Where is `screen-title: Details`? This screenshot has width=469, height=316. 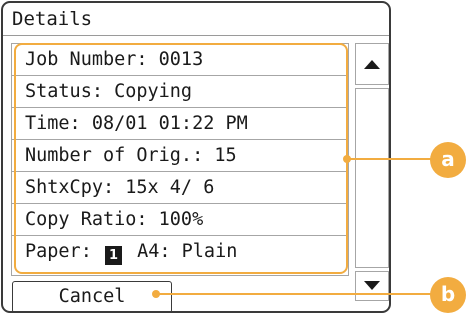 screen-title: Details is located at coordinates (196, 19).